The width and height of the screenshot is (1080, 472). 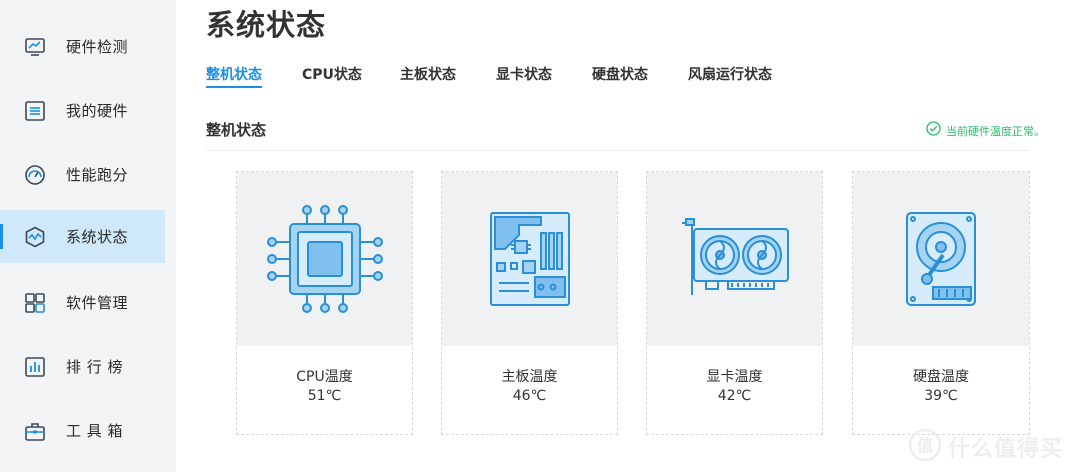 I want to click on cpu-chip-icon, so click(x=324, y=259).